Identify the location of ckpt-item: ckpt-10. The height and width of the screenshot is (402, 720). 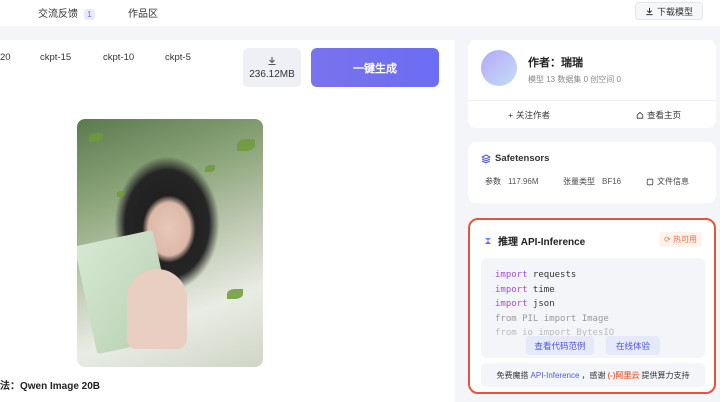
(118, 57).